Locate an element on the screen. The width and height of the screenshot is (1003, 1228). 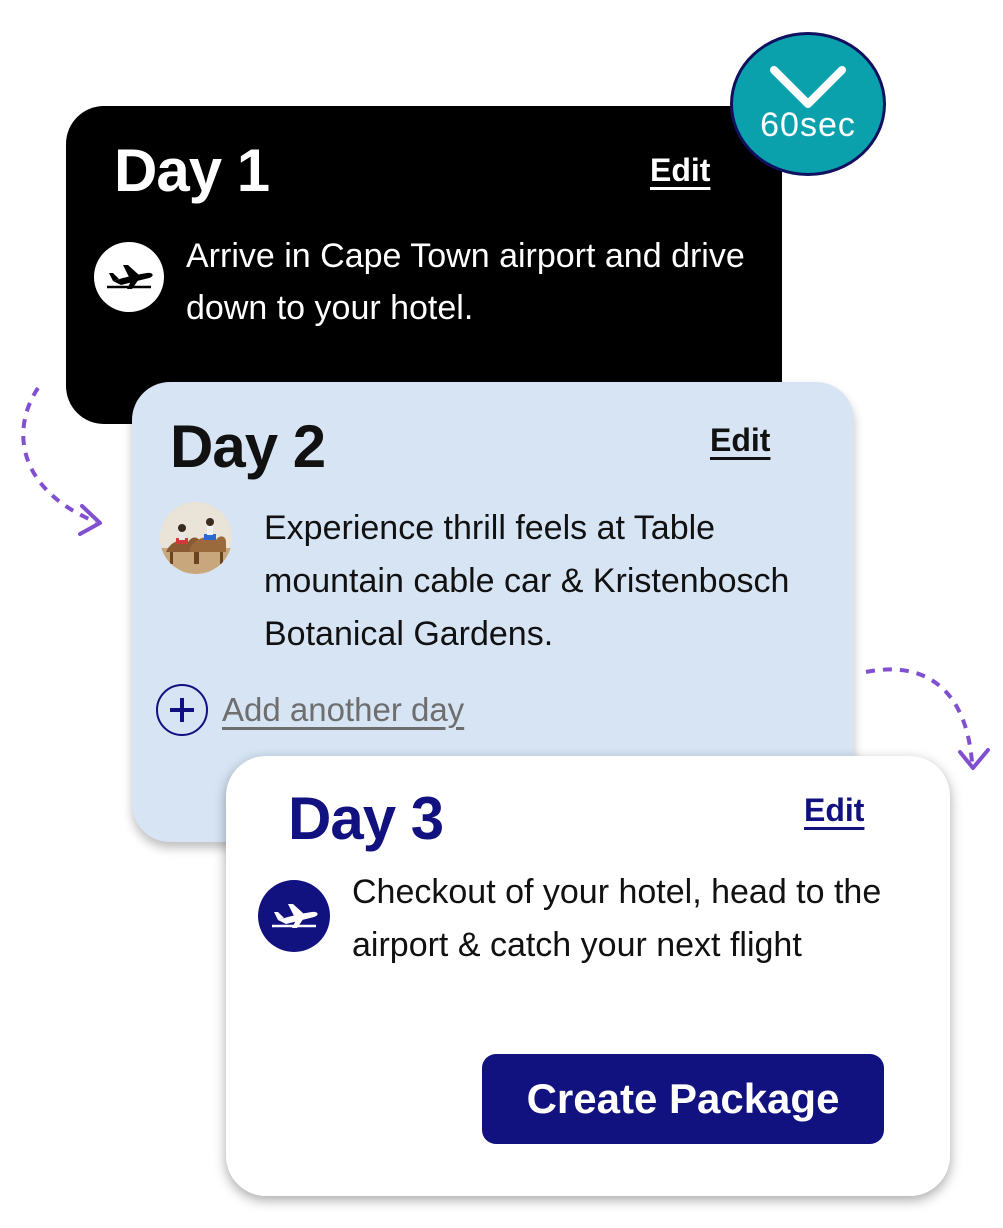
day-3-edit-link: Edit is located at coordinates (834, 810).